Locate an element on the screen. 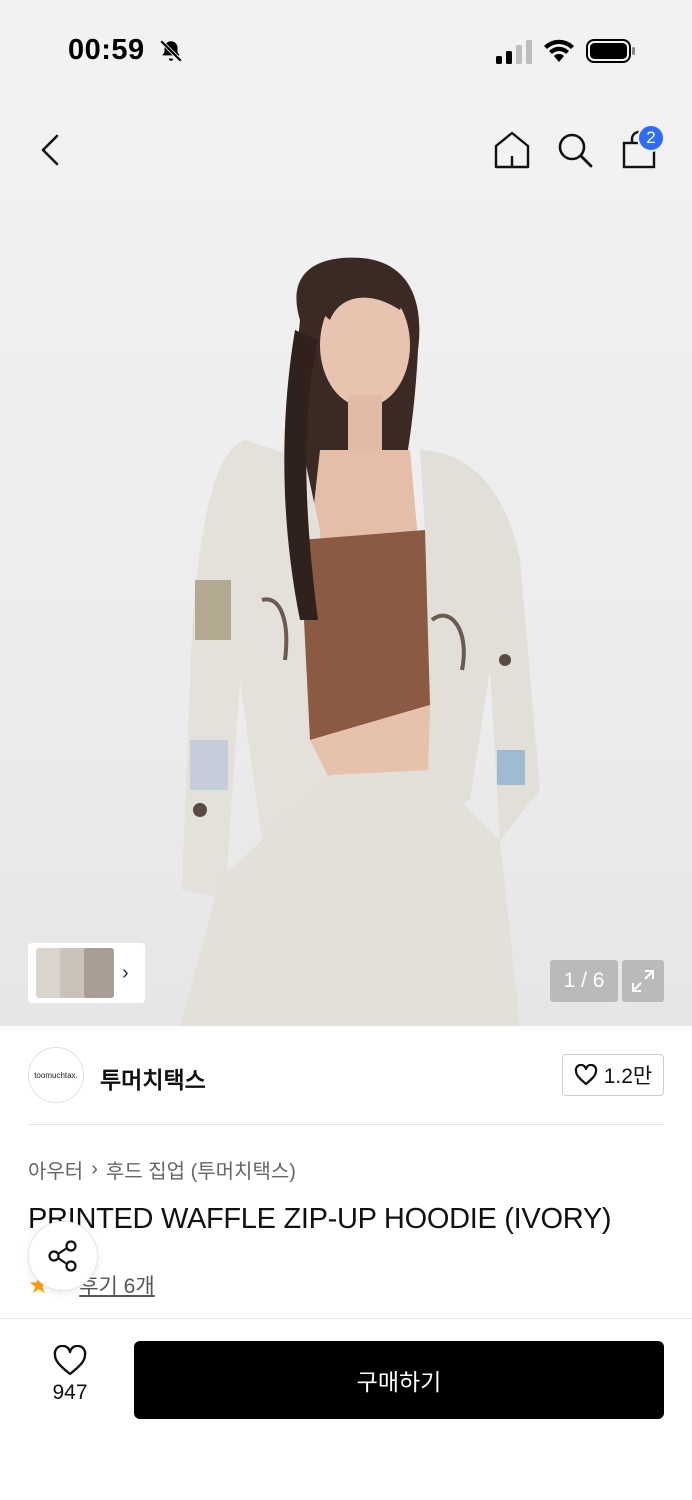 The width and height of the screenshot is (692, 1500). buy-button: 구매하기 is located at coordinates (399, 1380).